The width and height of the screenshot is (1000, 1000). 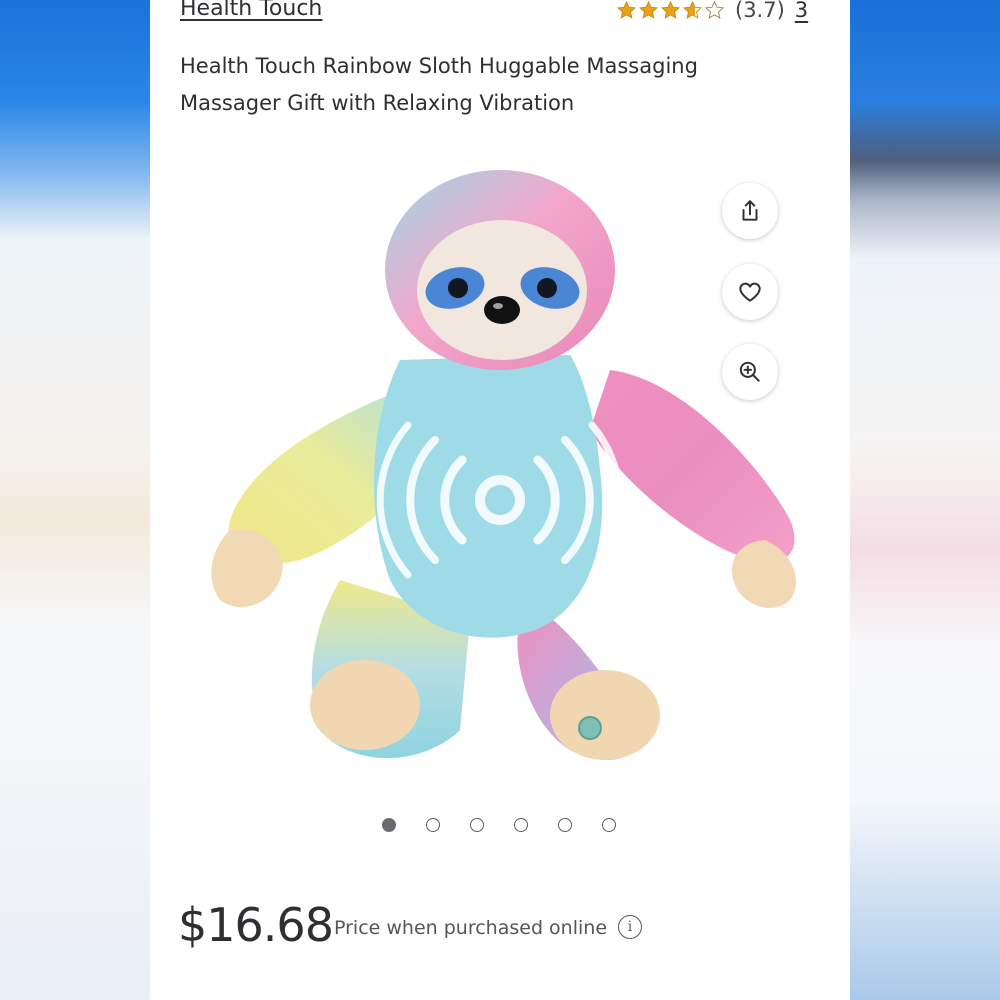 I want to click on favorite-button, so click(x=750, y=292).